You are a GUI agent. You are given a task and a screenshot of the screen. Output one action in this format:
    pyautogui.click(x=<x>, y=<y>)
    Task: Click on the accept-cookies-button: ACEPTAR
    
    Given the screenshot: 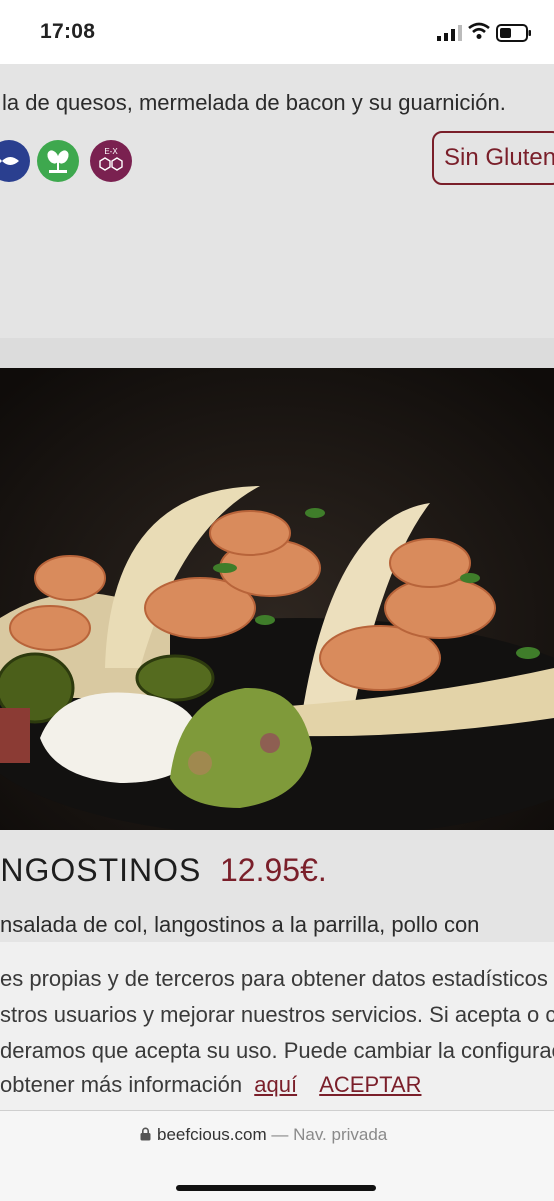 What is the action you would take?
    pyautogui.click(x=370, y=1084)
    